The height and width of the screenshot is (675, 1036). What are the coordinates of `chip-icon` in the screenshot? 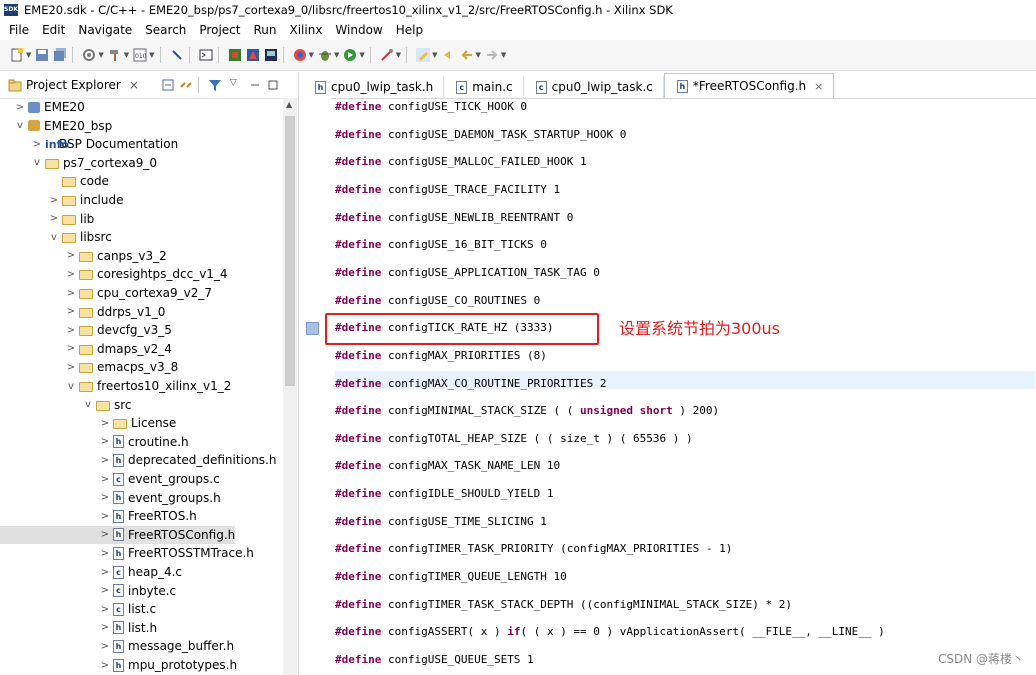 It's located at (235, 55).